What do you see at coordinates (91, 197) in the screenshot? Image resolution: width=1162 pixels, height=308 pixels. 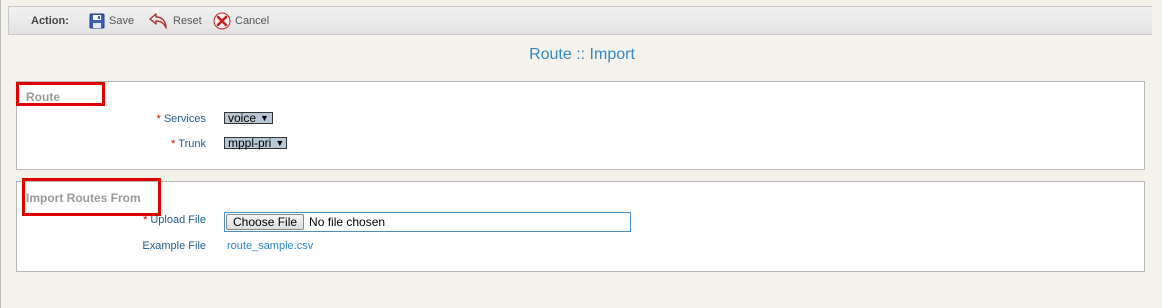 I see `import-legend-highlight` at bounding box center [91, 197].